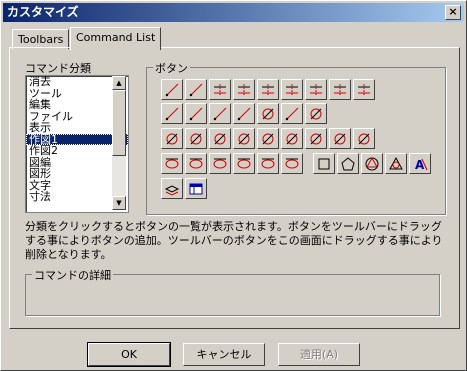 This screenshot has width=467, height=371. I want to click on command-button-ellipse-arc-point-icon, so click(292, 163).